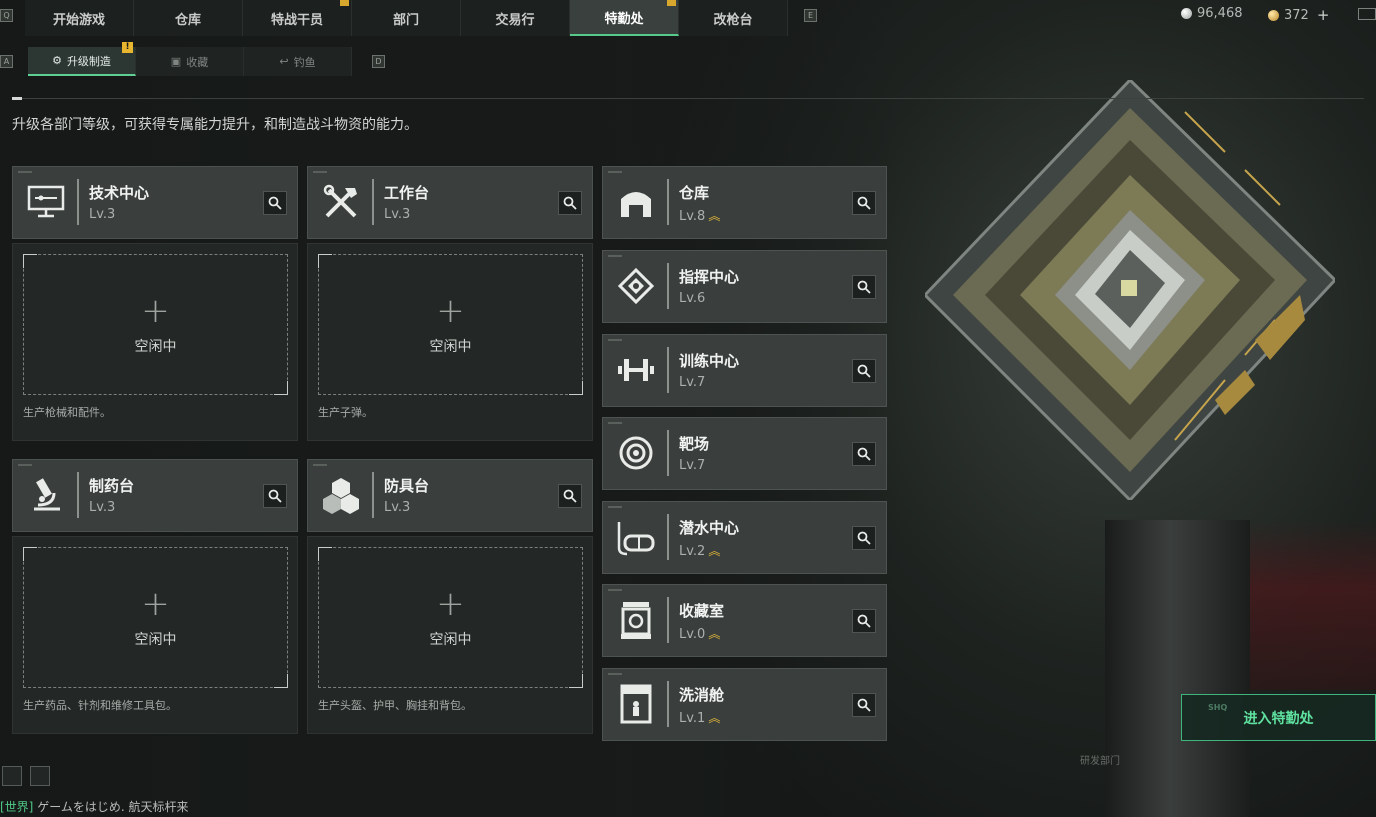 This screenshot has height=817, width=1376. What do you see at coordinates (636, 370) in the screenshot?
I see `dumbbell-icon` at bounding box center [636, 370].